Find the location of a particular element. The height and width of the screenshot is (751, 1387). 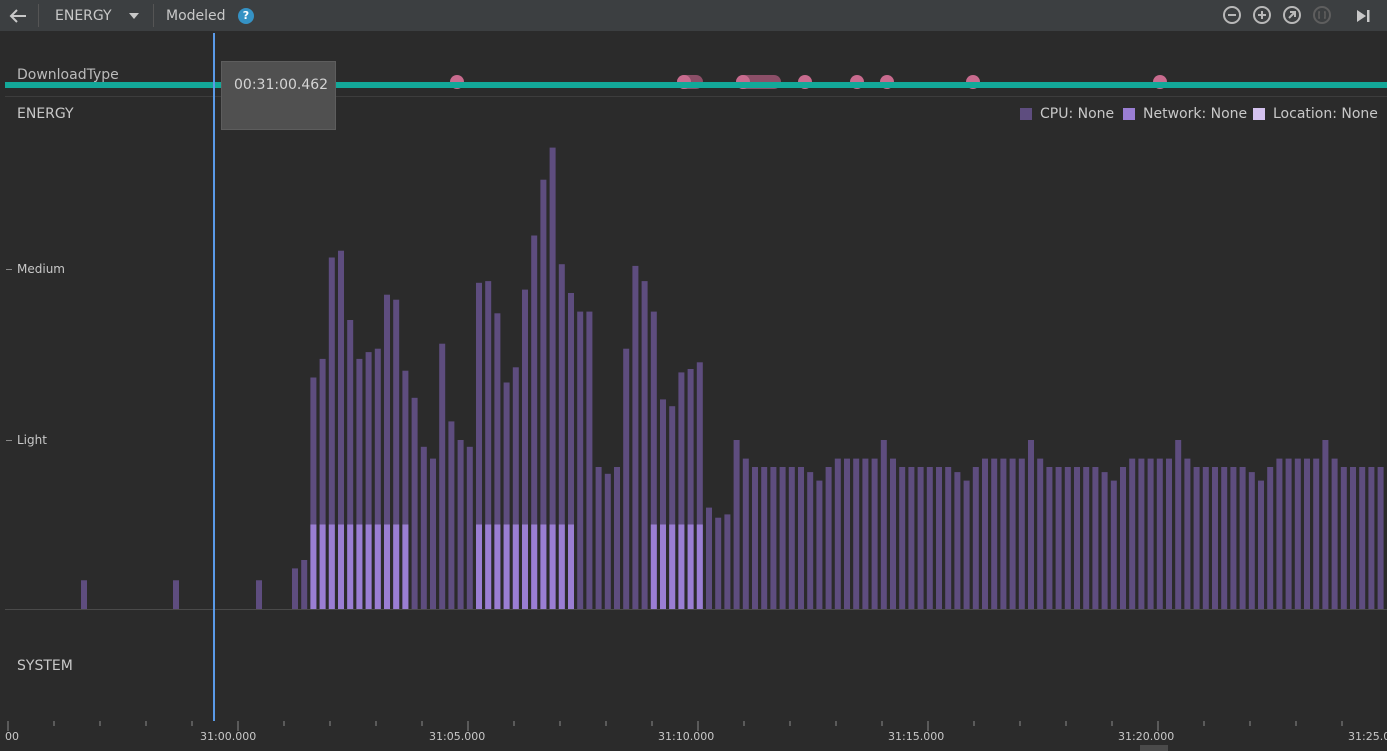

skip-to-end-icon is located at coordinates (1363, 15).